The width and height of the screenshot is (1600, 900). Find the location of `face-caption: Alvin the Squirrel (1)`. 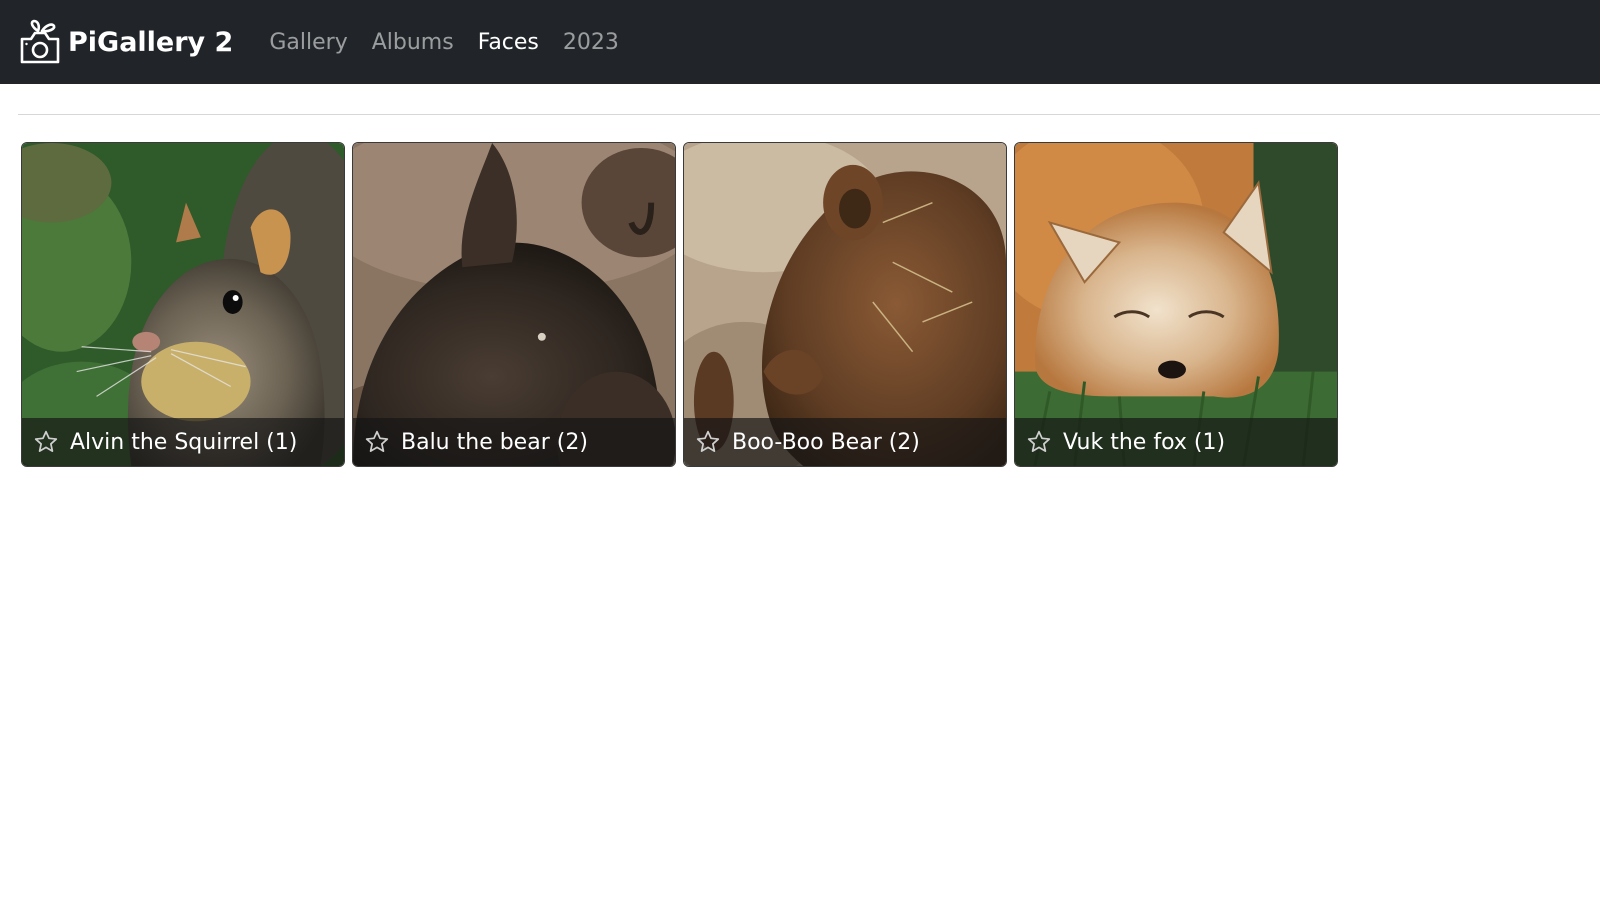

face-caption: Alvin the Squirrel (1) is located at coordinates (183, 442).